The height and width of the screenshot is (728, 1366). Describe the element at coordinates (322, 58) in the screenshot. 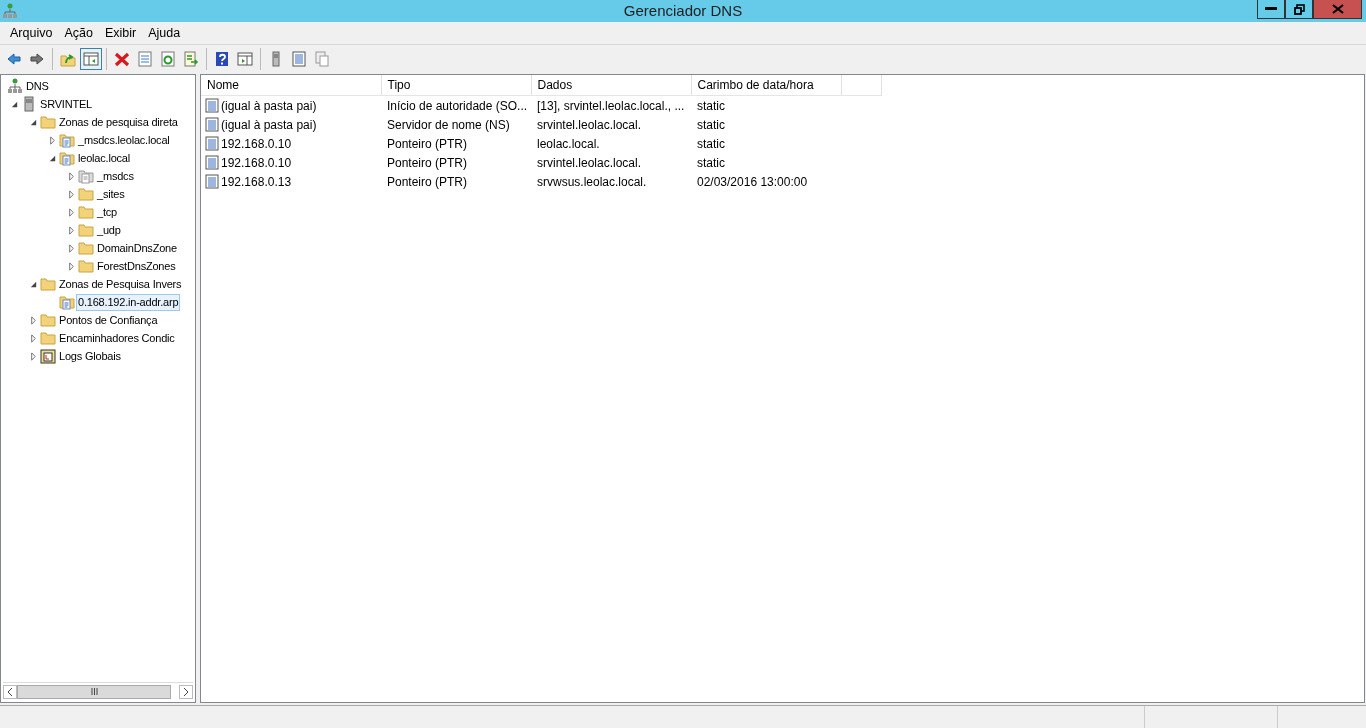

I see `copy-icon` at that location.